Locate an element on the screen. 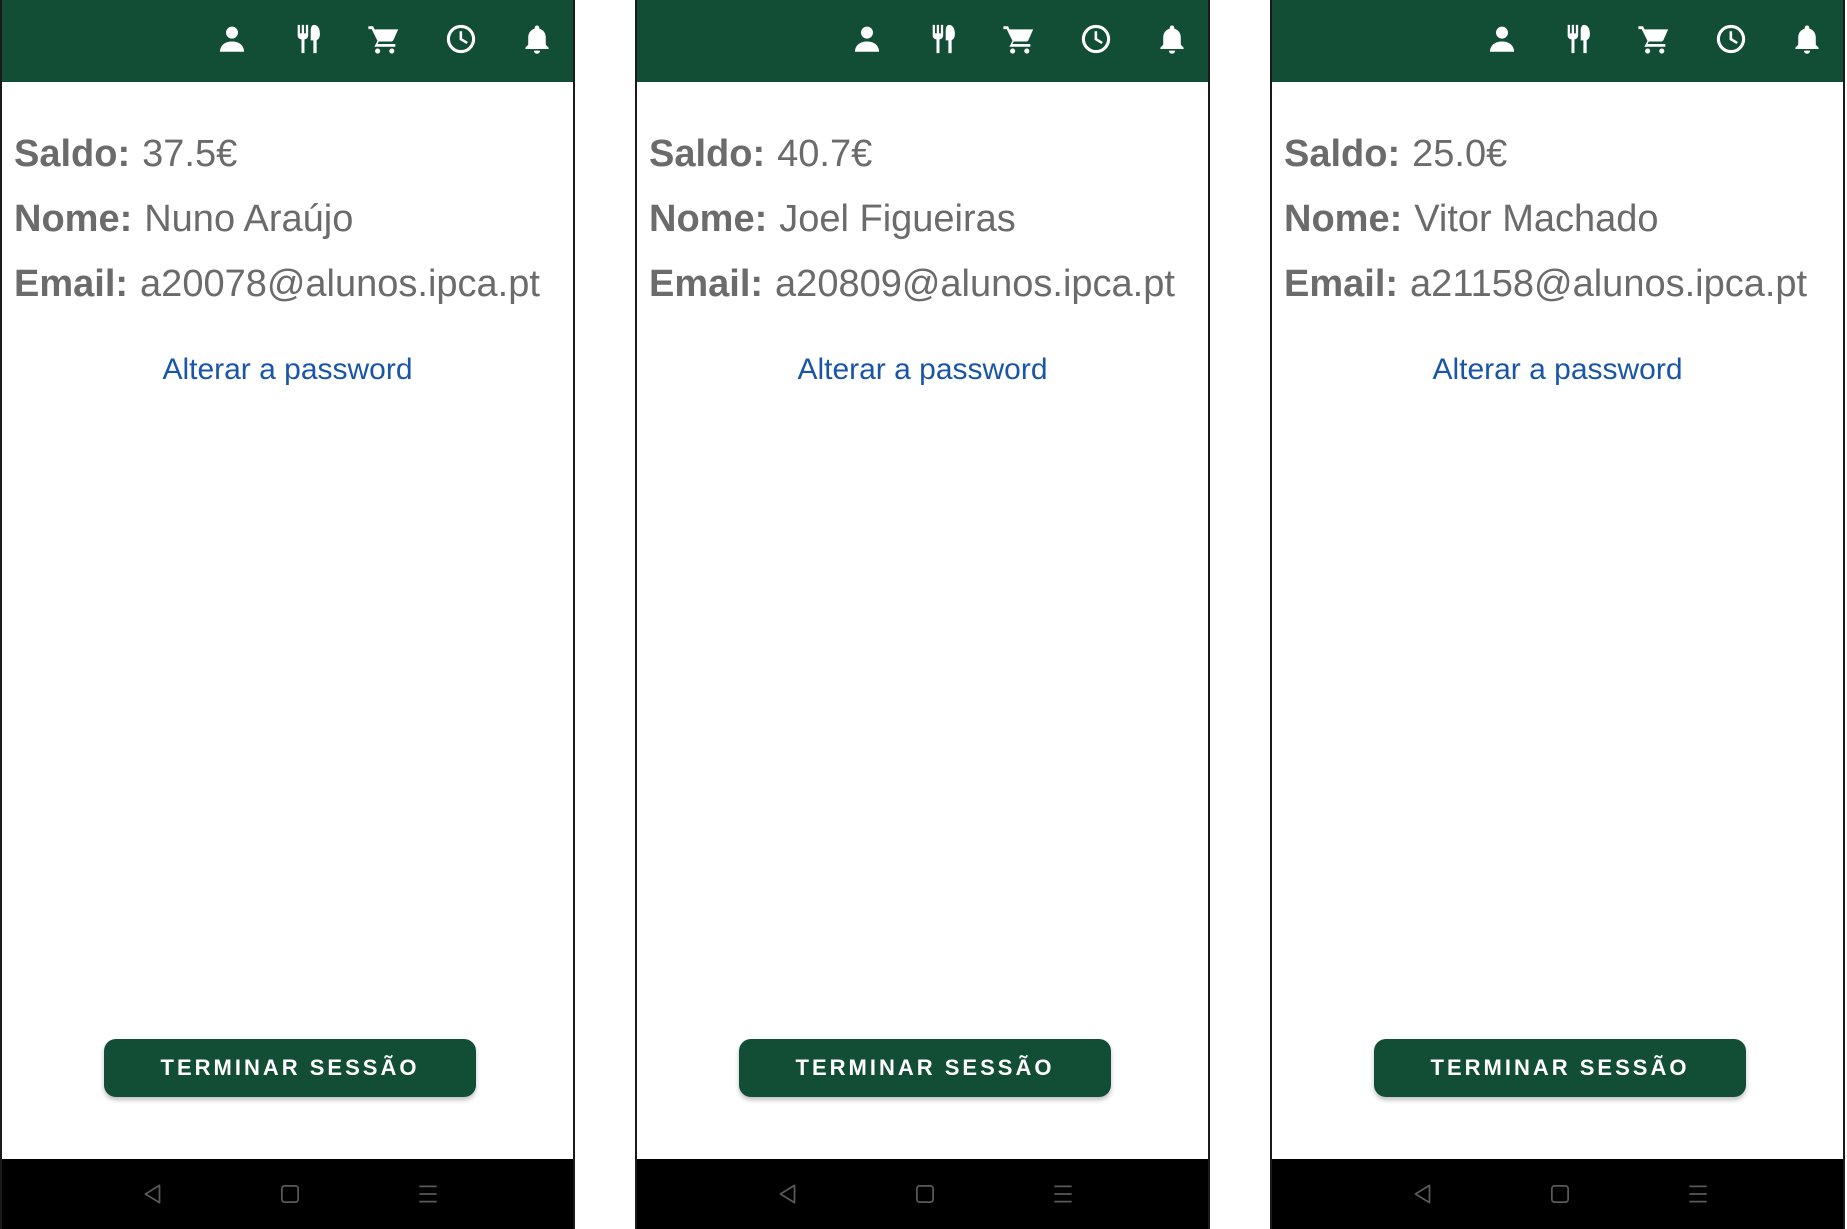  name-row: Nome: Joel Figueiras is located at coordinates (912, 219).